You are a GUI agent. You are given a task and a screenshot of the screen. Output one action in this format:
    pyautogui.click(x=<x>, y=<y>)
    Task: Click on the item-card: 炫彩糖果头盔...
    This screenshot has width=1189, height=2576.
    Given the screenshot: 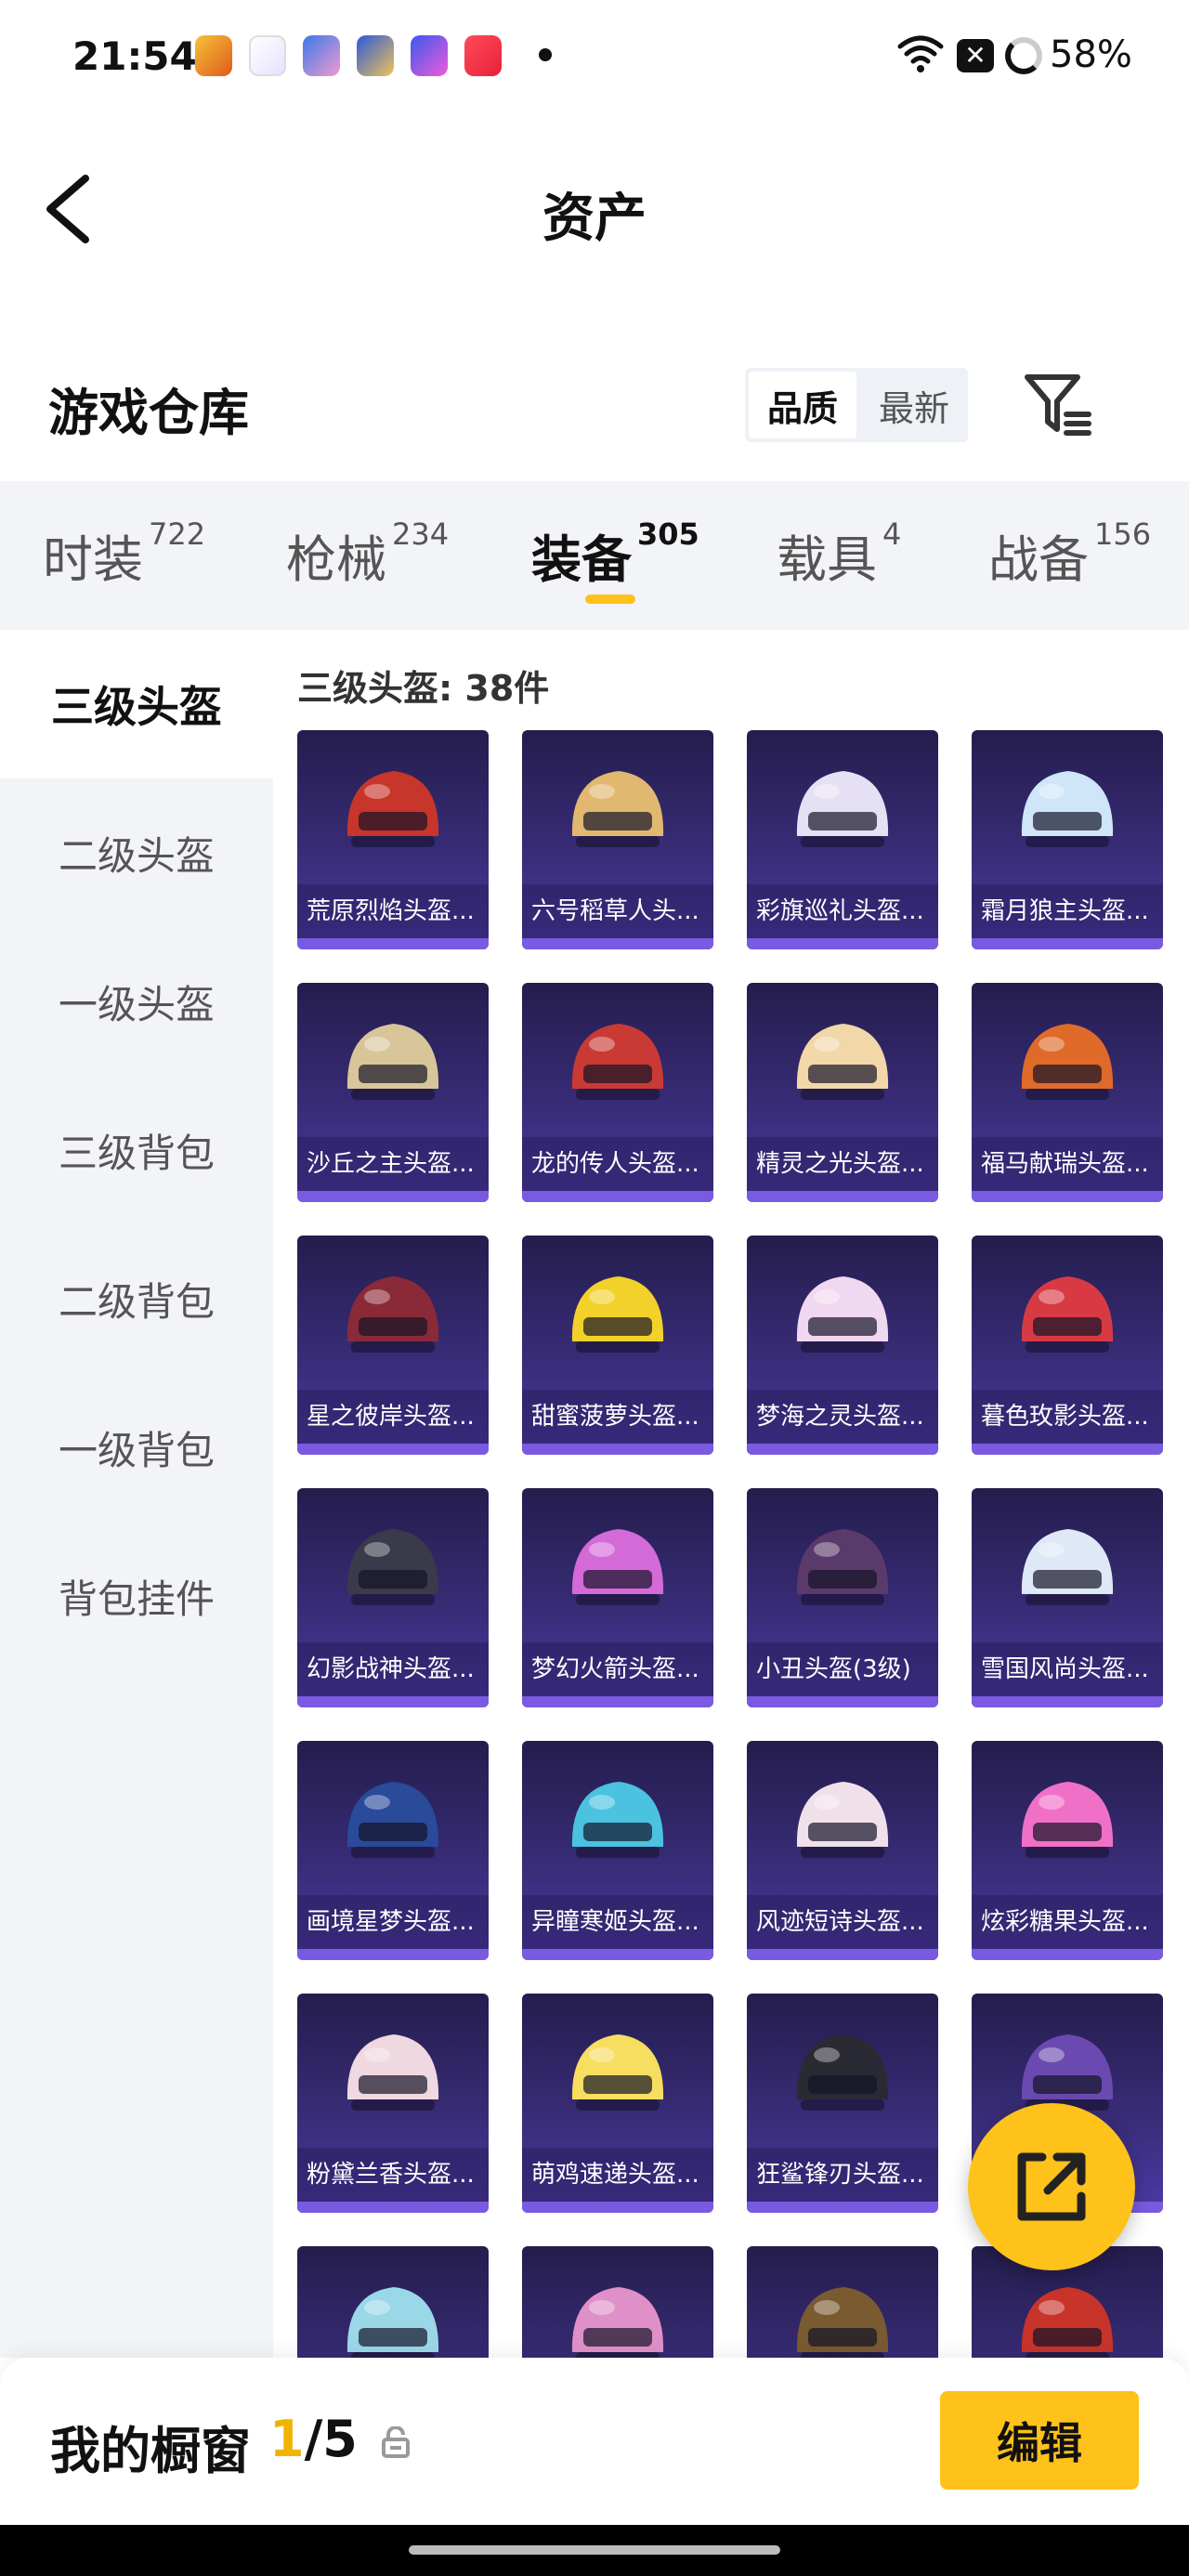 What is the action you would take?
    pyautogui.click(x=1067, y=1850)
    